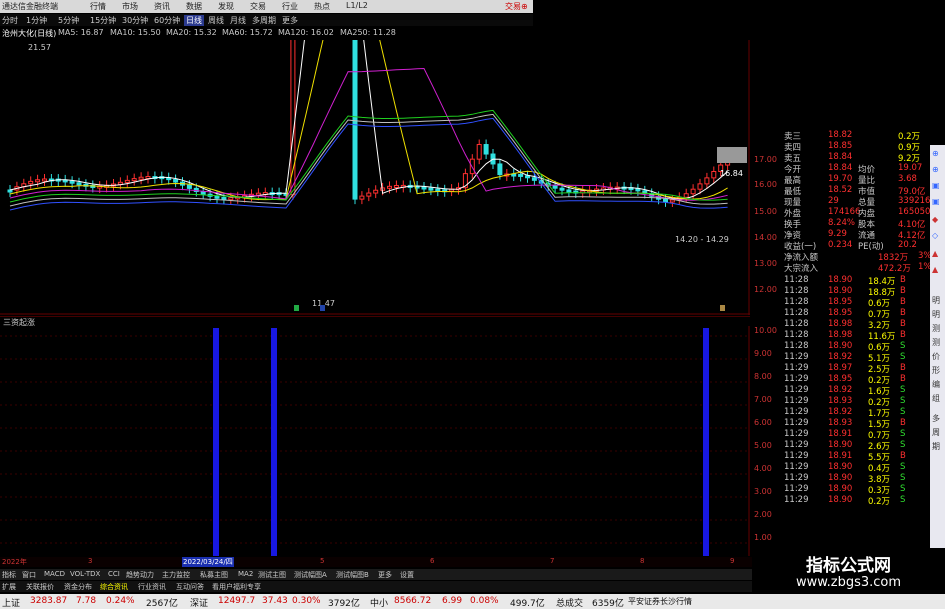 The width and height of the screenshot is (945, 609). I want to click on tab-vol-tdx: VOL-TDX, so click(85, 574).